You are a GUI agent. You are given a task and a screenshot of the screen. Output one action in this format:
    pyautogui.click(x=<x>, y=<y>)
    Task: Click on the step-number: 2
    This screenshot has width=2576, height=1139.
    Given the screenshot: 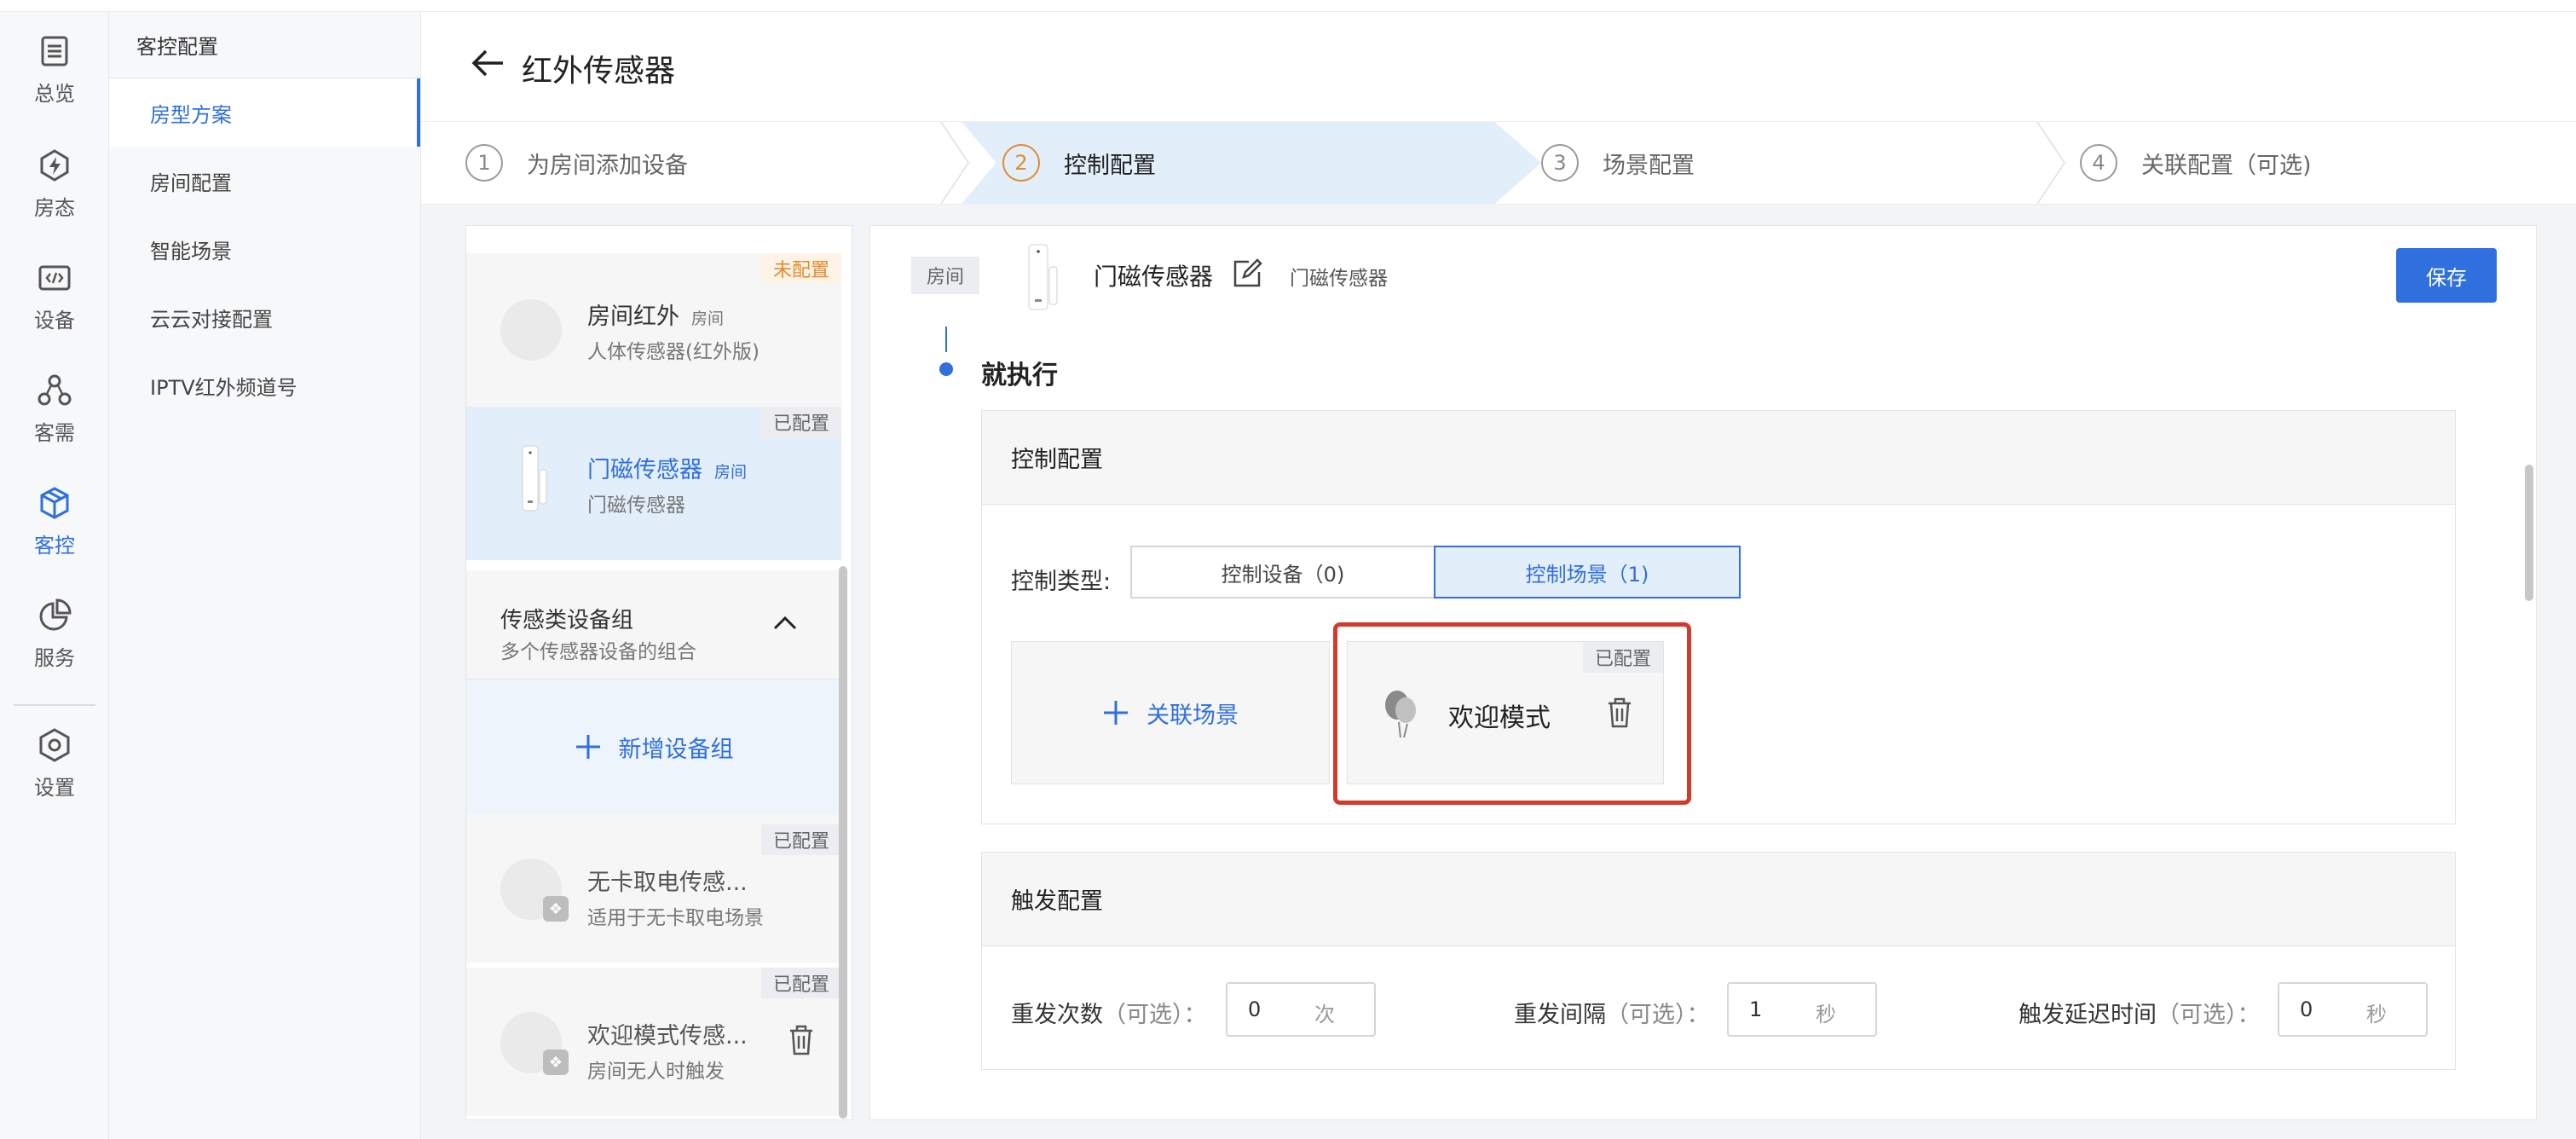 What is the action you would take?
    pyautogui.click(x=1021, y=163)
    